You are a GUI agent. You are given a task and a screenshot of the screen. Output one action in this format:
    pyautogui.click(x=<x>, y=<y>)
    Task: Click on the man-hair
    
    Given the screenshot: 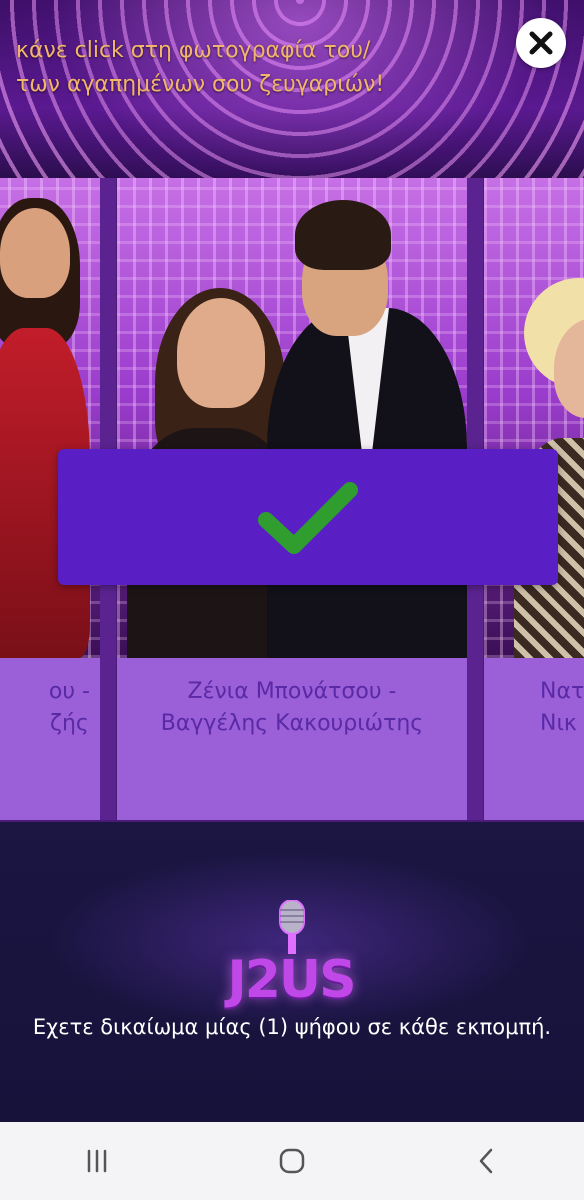 What is the action you would take?
    pyautogui.click(x=343, y=235)
    